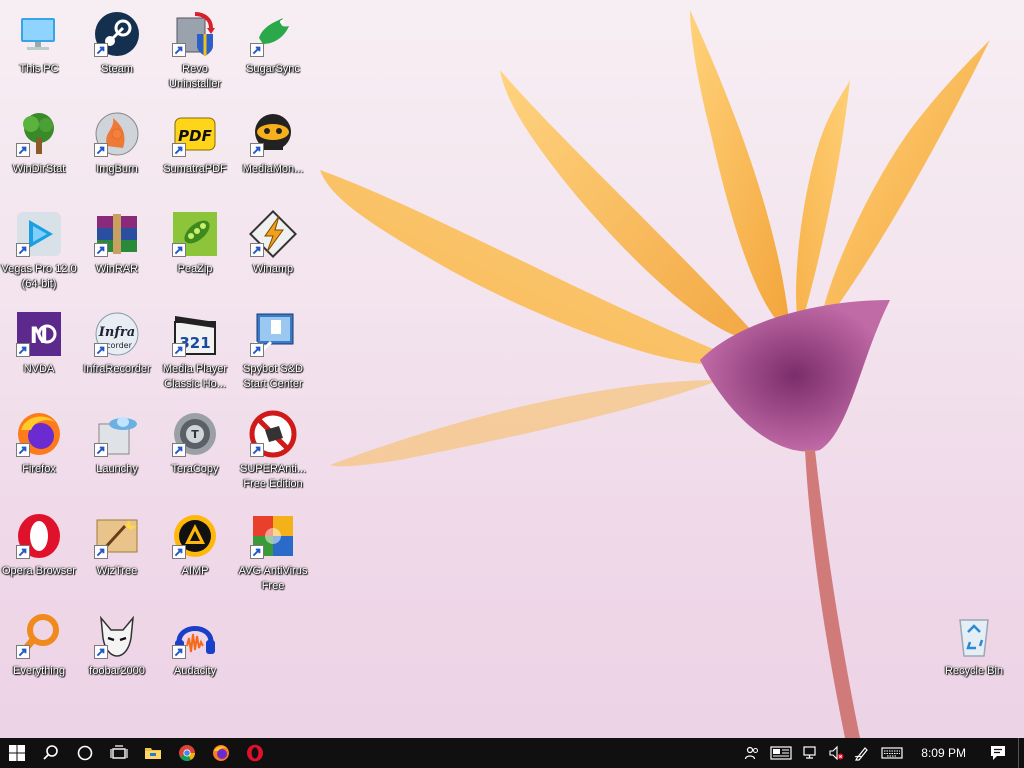 The height and width of the screenshot is (768, 1024). I want to click on start-button, so click(17, 753).